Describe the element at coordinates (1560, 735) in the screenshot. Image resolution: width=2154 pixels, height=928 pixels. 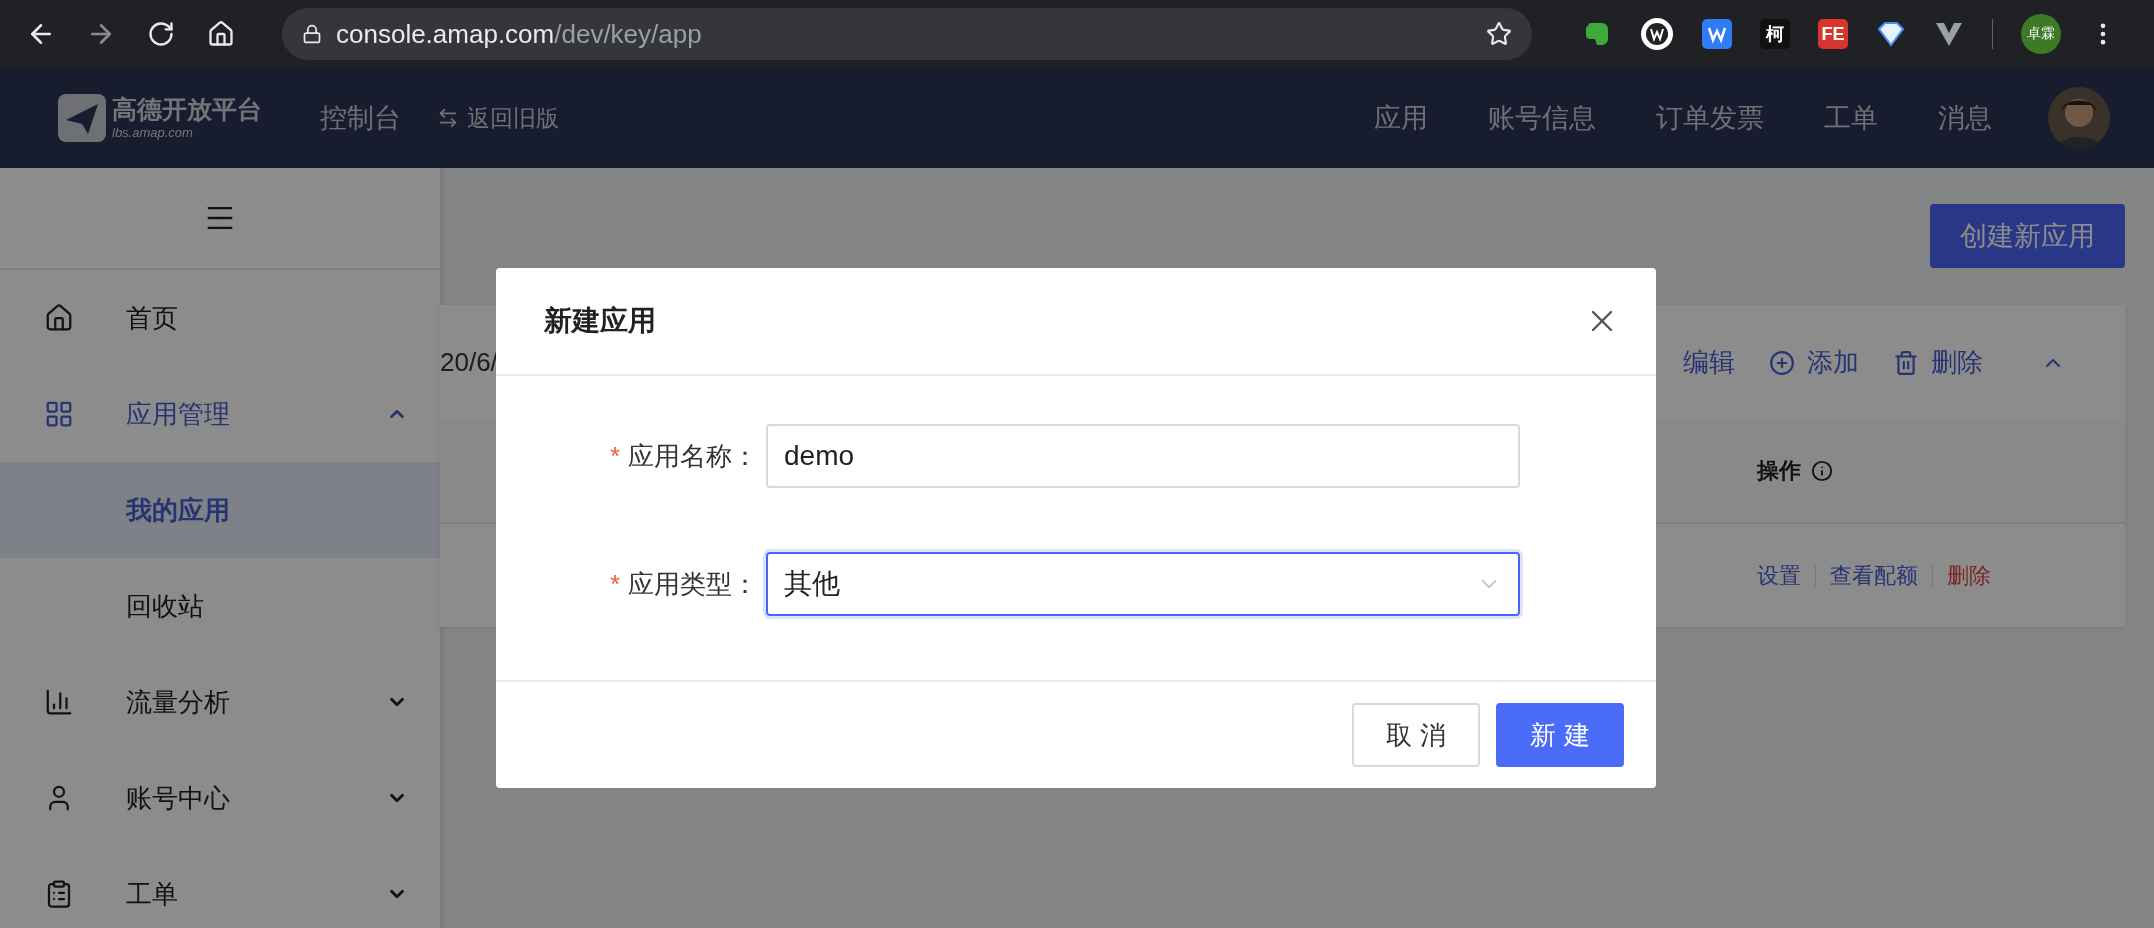
I see `create-button: 新 建` at that location.